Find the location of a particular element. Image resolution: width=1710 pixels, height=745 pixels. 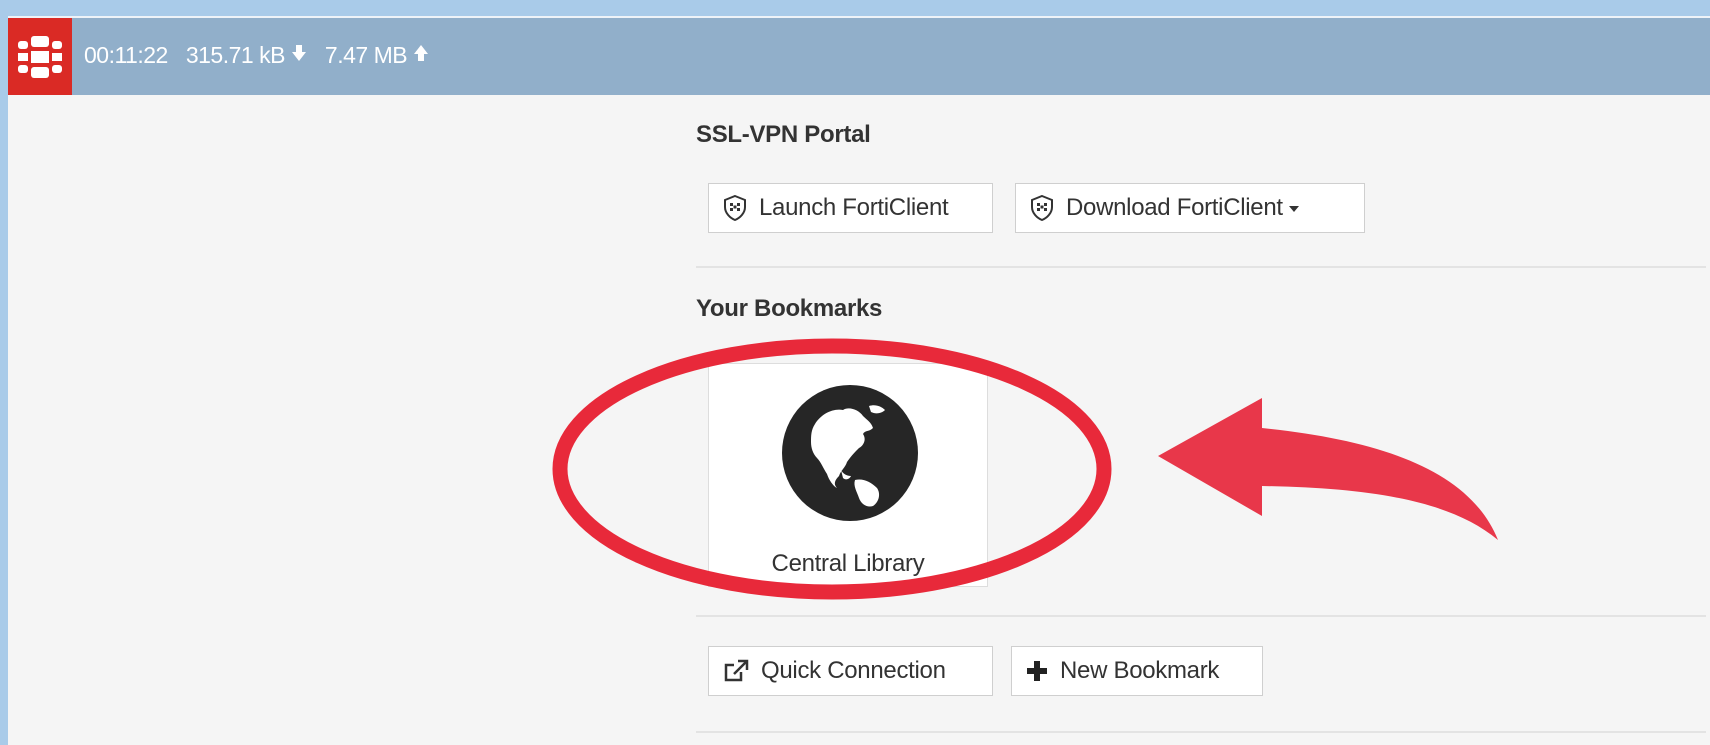

arrow-up-icon is located at coordinates (421, 55).